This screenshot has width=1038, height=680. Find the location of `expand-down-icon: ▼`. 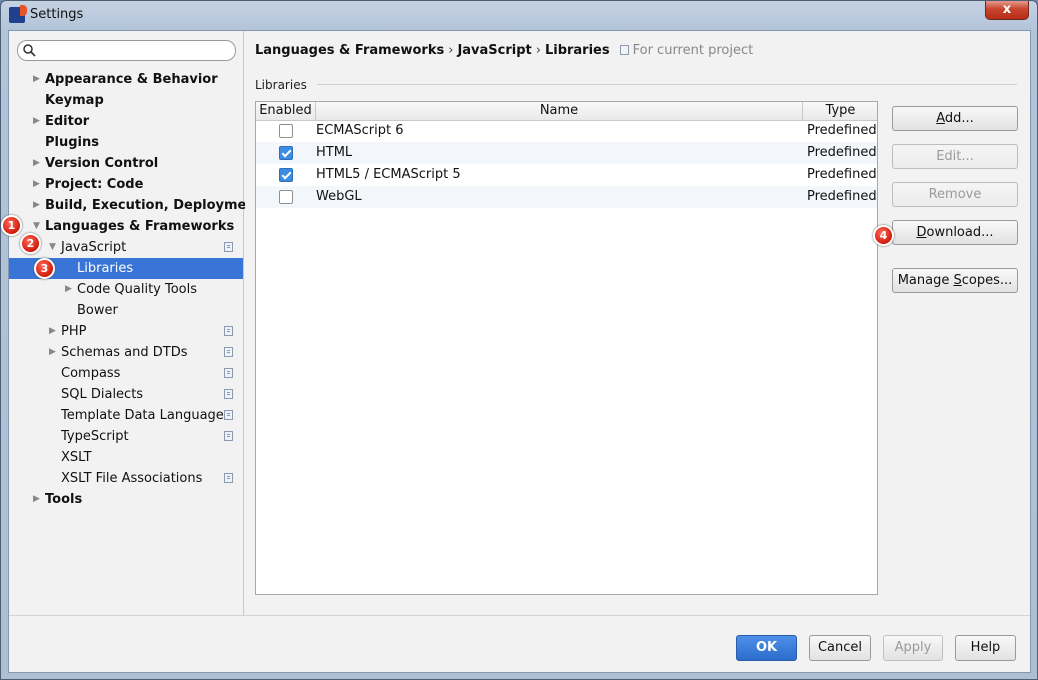

expand-down-icon: ▼ is located at coordinates (52, 247).